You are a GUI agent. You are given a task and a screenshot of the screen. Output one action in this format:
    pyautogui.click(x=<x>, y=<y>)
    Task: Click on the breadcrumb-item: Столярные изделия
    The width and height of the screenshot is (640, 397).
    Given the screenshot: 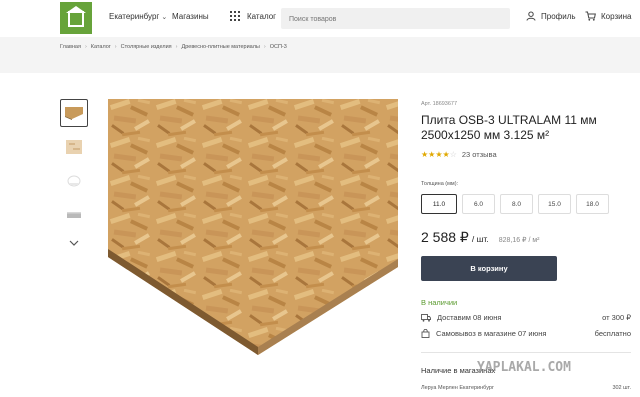 What is the action you would take?
    pyautogui.click(x=146, y=47)
    